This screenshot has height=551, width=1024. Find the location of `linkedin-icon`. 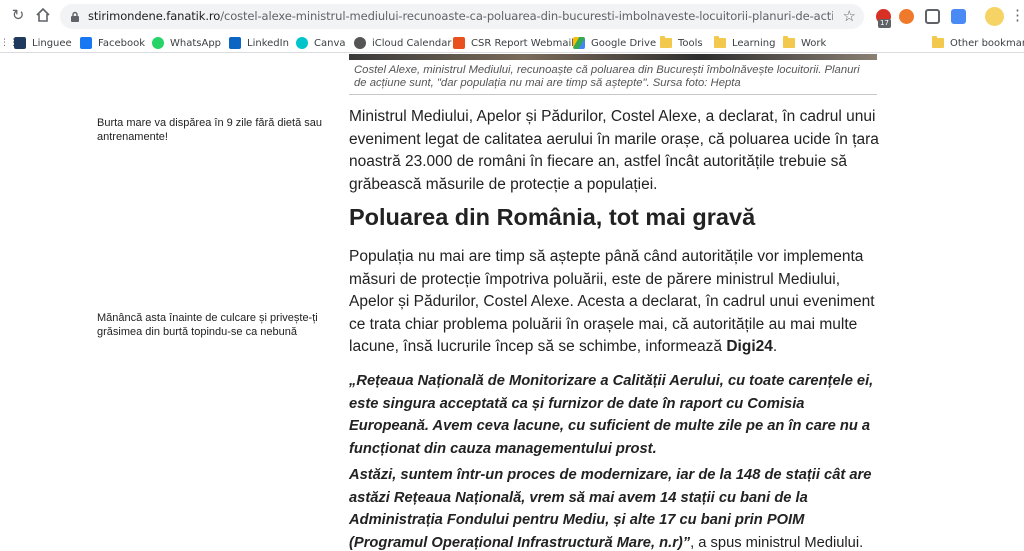

linkedin-icon is located at coordinates (235, 43).